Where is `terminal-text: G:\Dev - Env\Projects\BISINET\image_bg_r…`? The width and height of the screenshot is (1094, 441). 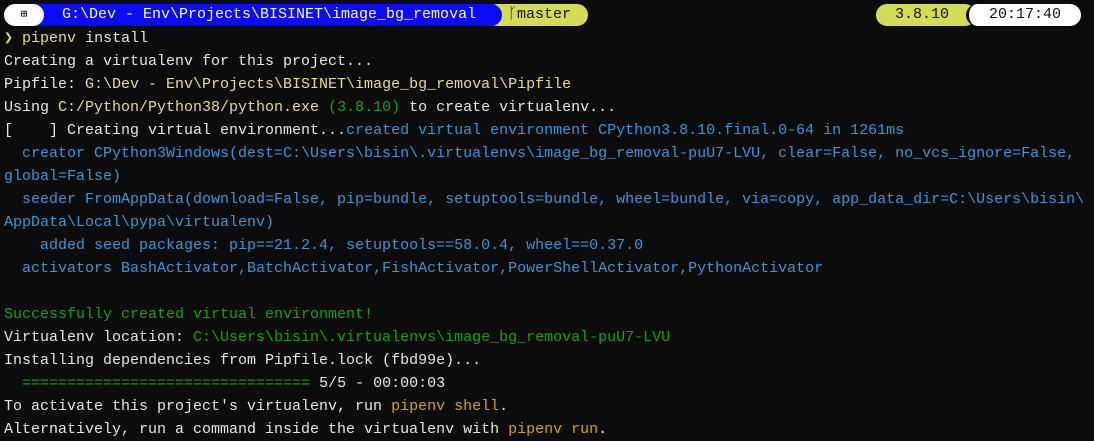 terminal-text: G:\Dev - Env\Projects\BISINET\image_bg_r… is located at coordinates (328, 84).